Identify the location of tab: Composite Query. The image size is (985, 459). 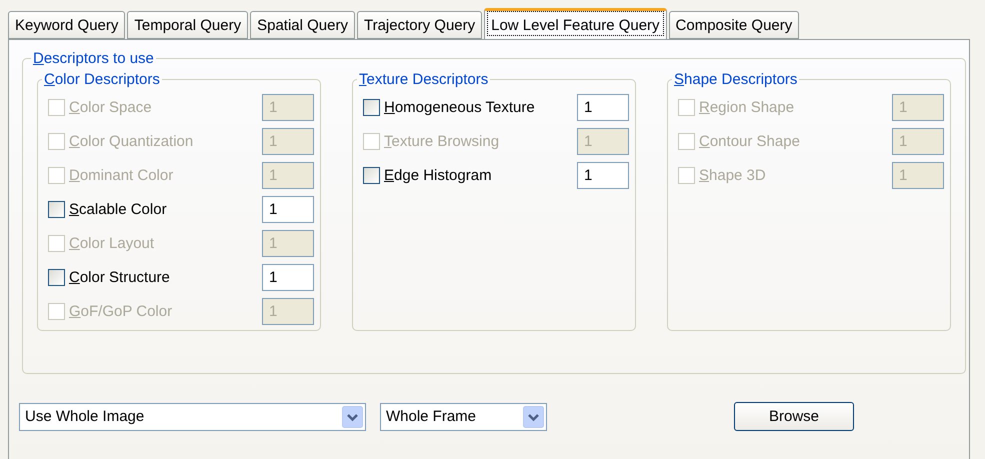
(734, 25).